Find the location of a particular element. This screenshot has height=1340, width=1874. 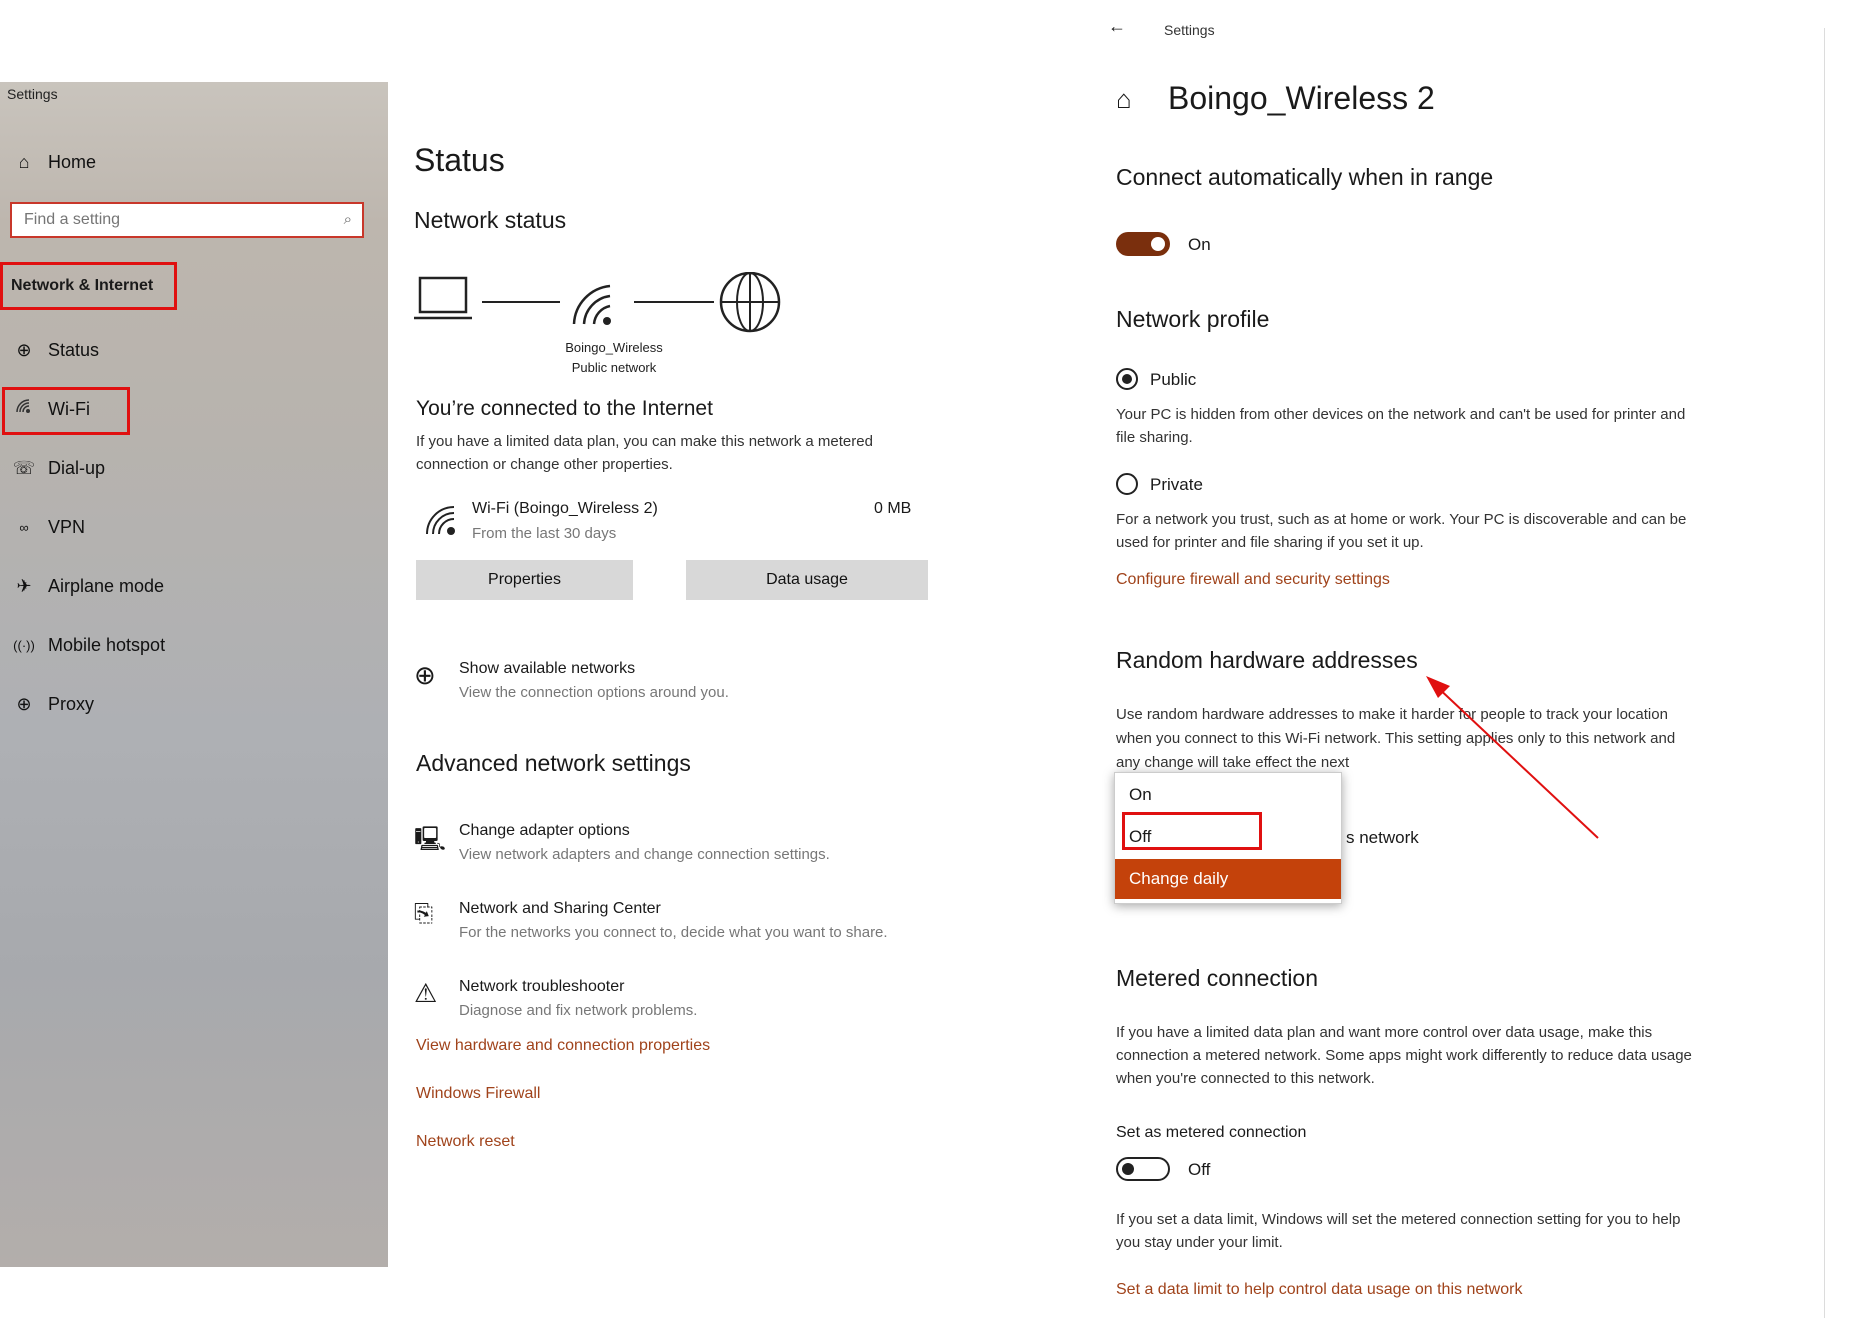

metered-state: Off is located at coordinates (1199, 1169).